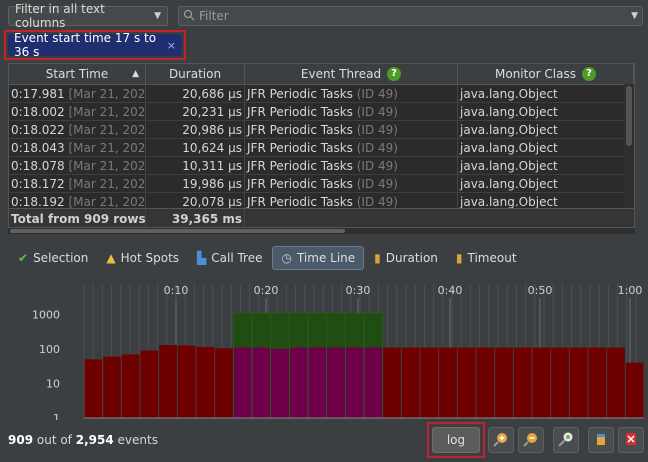  What do you see at coordinates (176, 290) in the screenshot?
I see `x-tick-label: 0:10` at bounding box center [176, 290].